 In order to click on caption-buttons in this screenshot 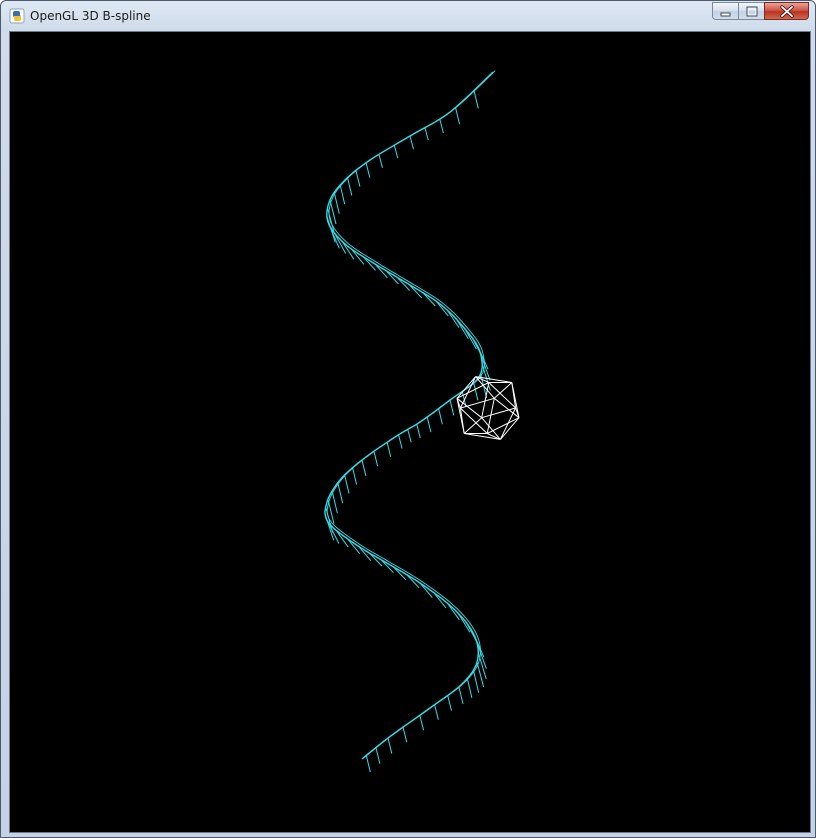, I will do `click(760, 11)`.